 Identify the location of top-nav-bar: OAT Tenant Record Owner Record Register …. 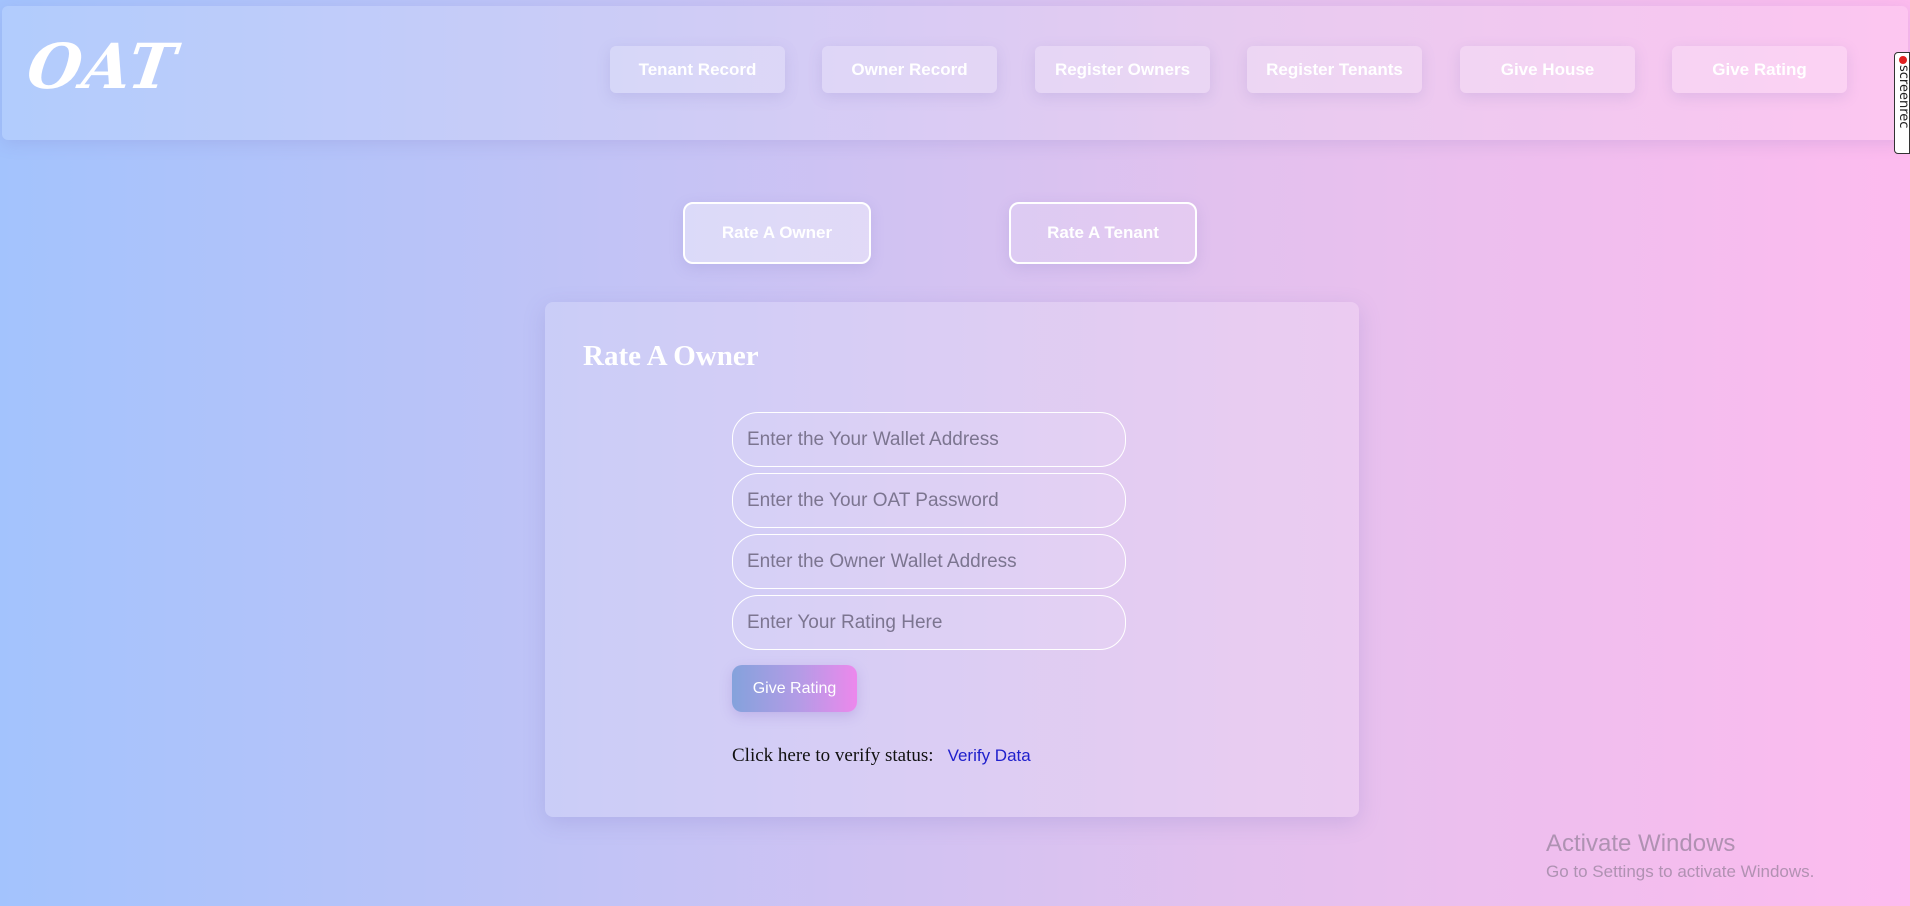
(955, 73).